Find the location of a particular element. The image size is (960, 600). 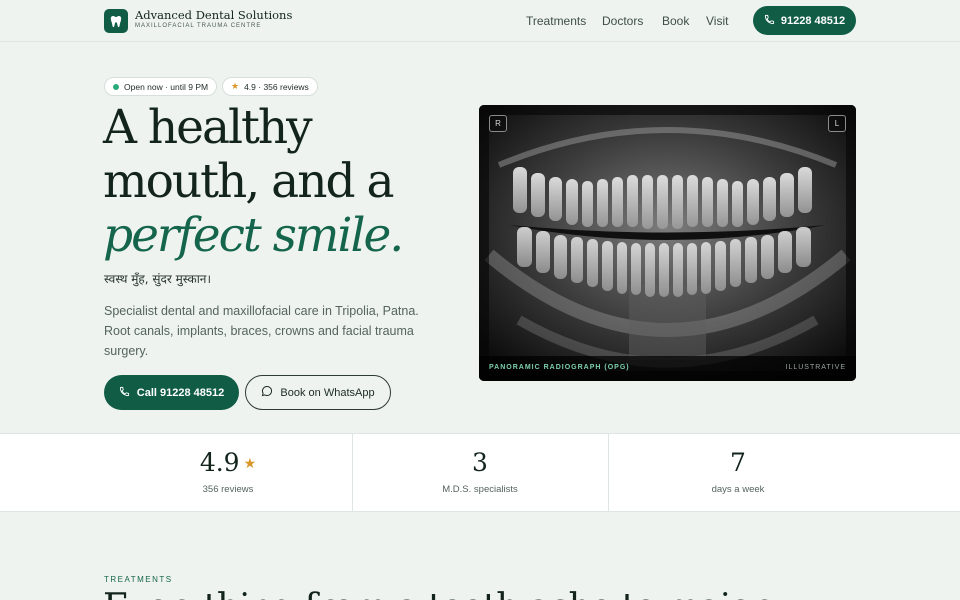

stat-rating-value-row: 4.9 ★ is located at coordinates (228, 462).